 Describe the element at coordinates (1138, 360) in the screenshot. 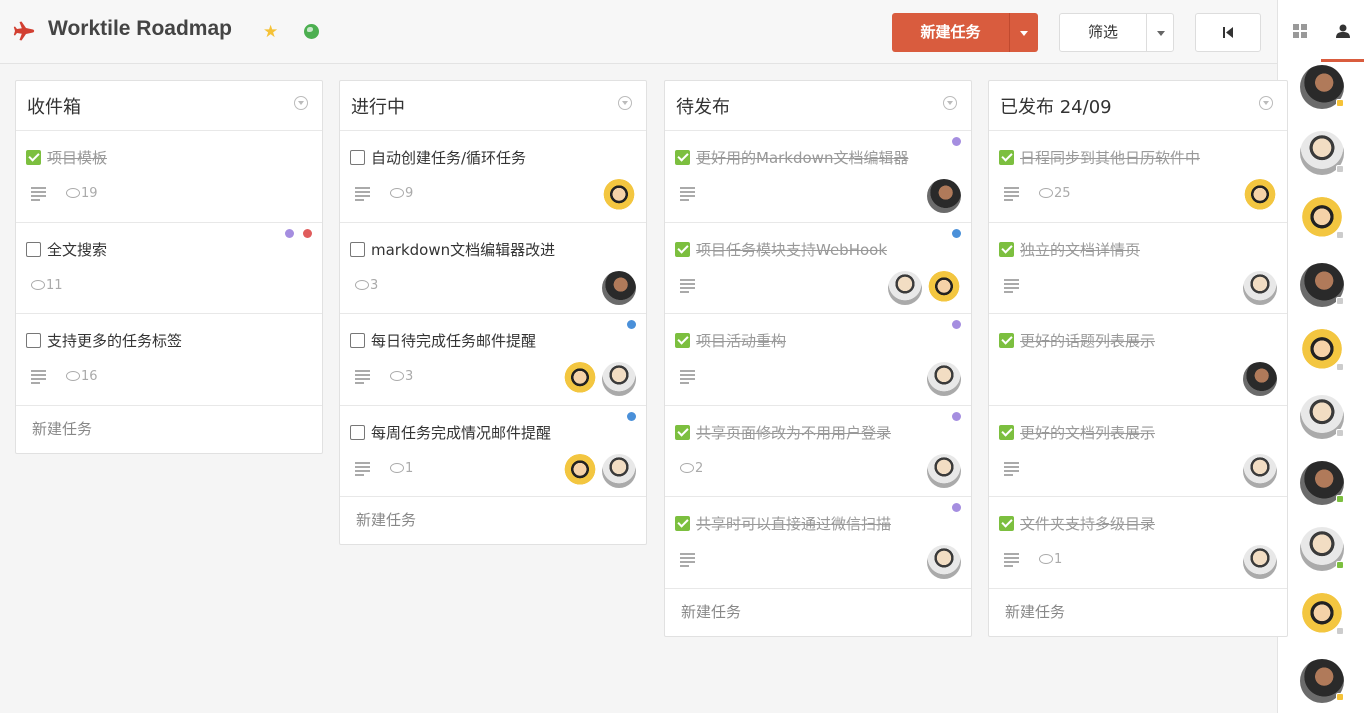

I see `task-card: 更好的话题列表展示` at that location.